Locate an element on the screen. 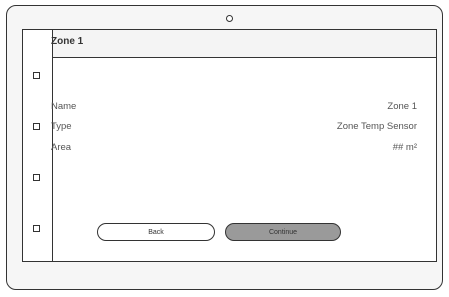  page-title: Zone 1 is located at coordinates (67, 41).